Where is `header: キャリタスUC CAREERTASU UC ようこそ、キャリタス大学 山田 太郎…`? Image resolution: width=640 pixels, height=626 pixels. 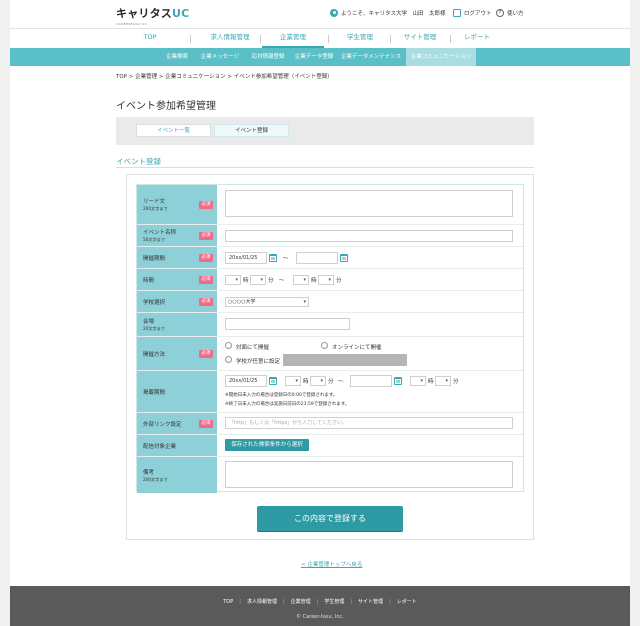
header: キャリタスUC CAREERTASU UC ようこそ、キャリタス大学 山田 太郎… is located at coordinates (320, 14).